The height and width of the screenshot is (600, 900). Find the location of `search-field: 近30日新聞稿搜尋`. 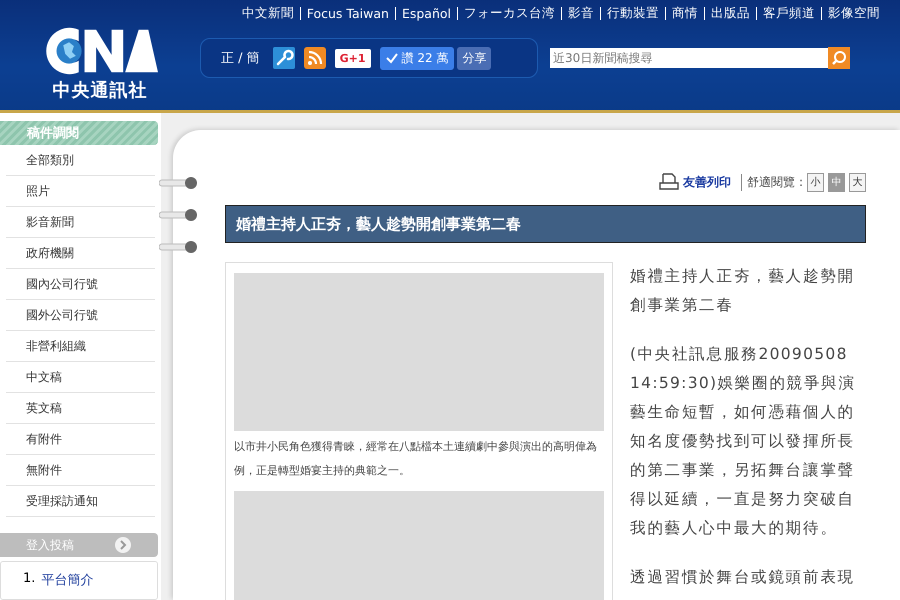

search-field: 近30日新聞稿搜尋 is located at coordinates (689, 58).